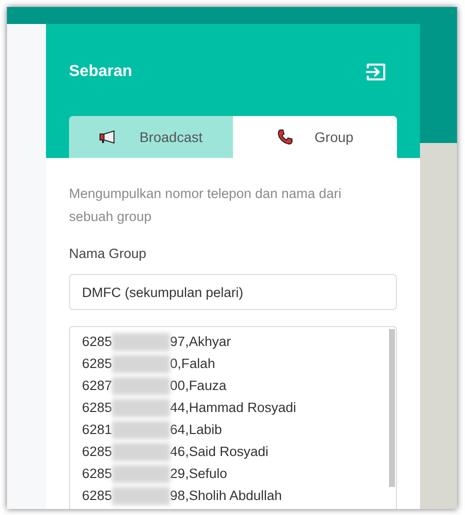 The width and height of the screenshot is (465, 515). I want to click on field-label: Nama Group, so click(108, 254).